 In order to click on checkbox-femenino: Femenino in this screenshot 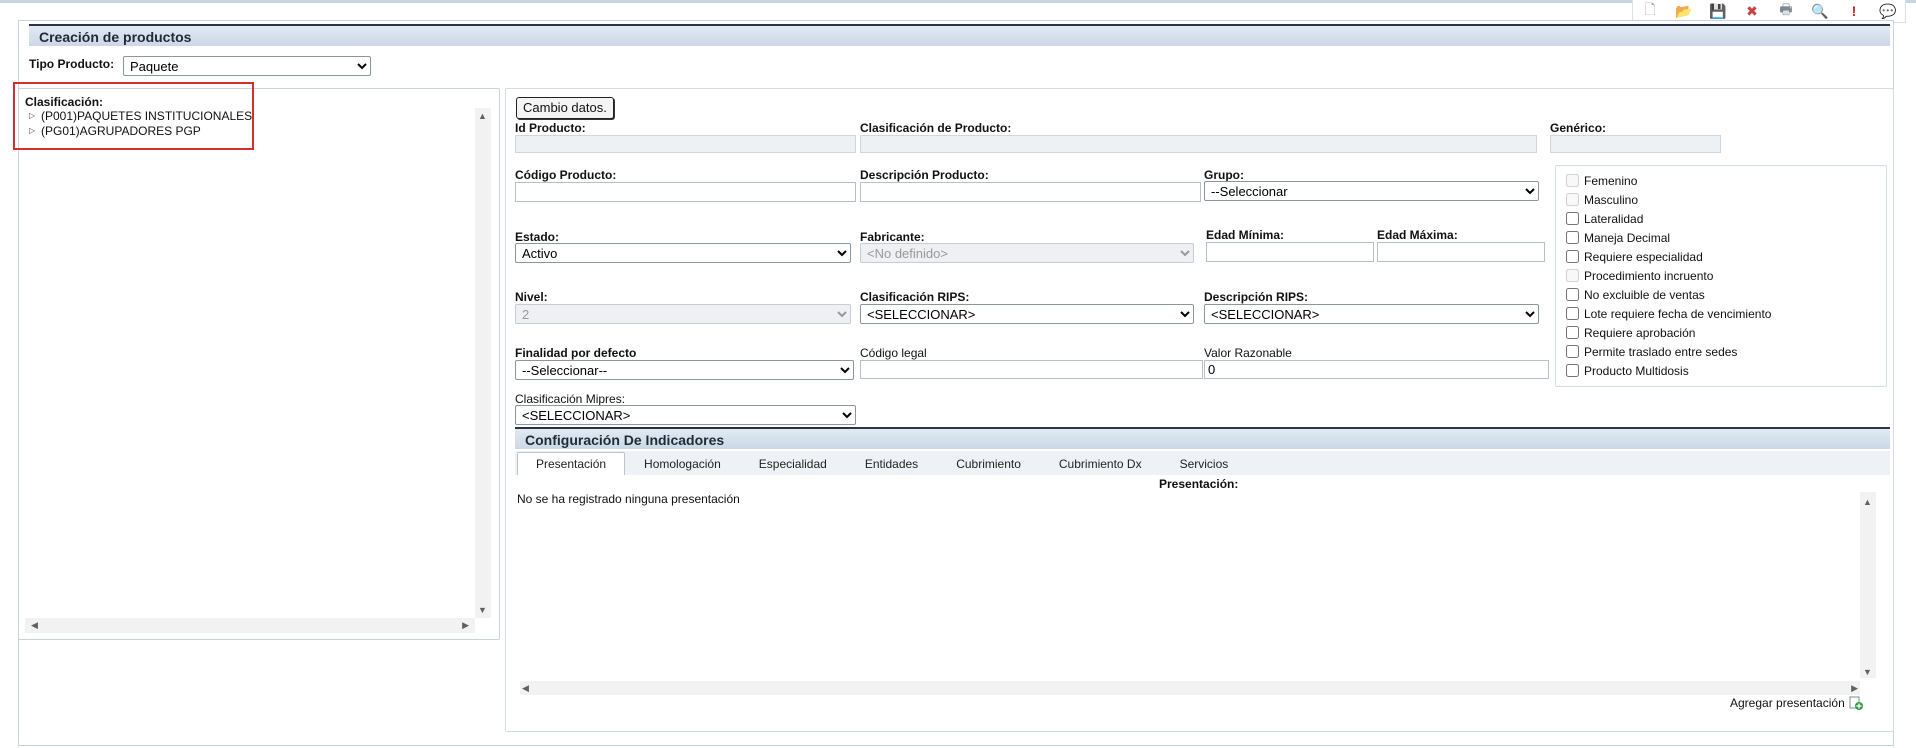, I will do `click(1668, 180)`.